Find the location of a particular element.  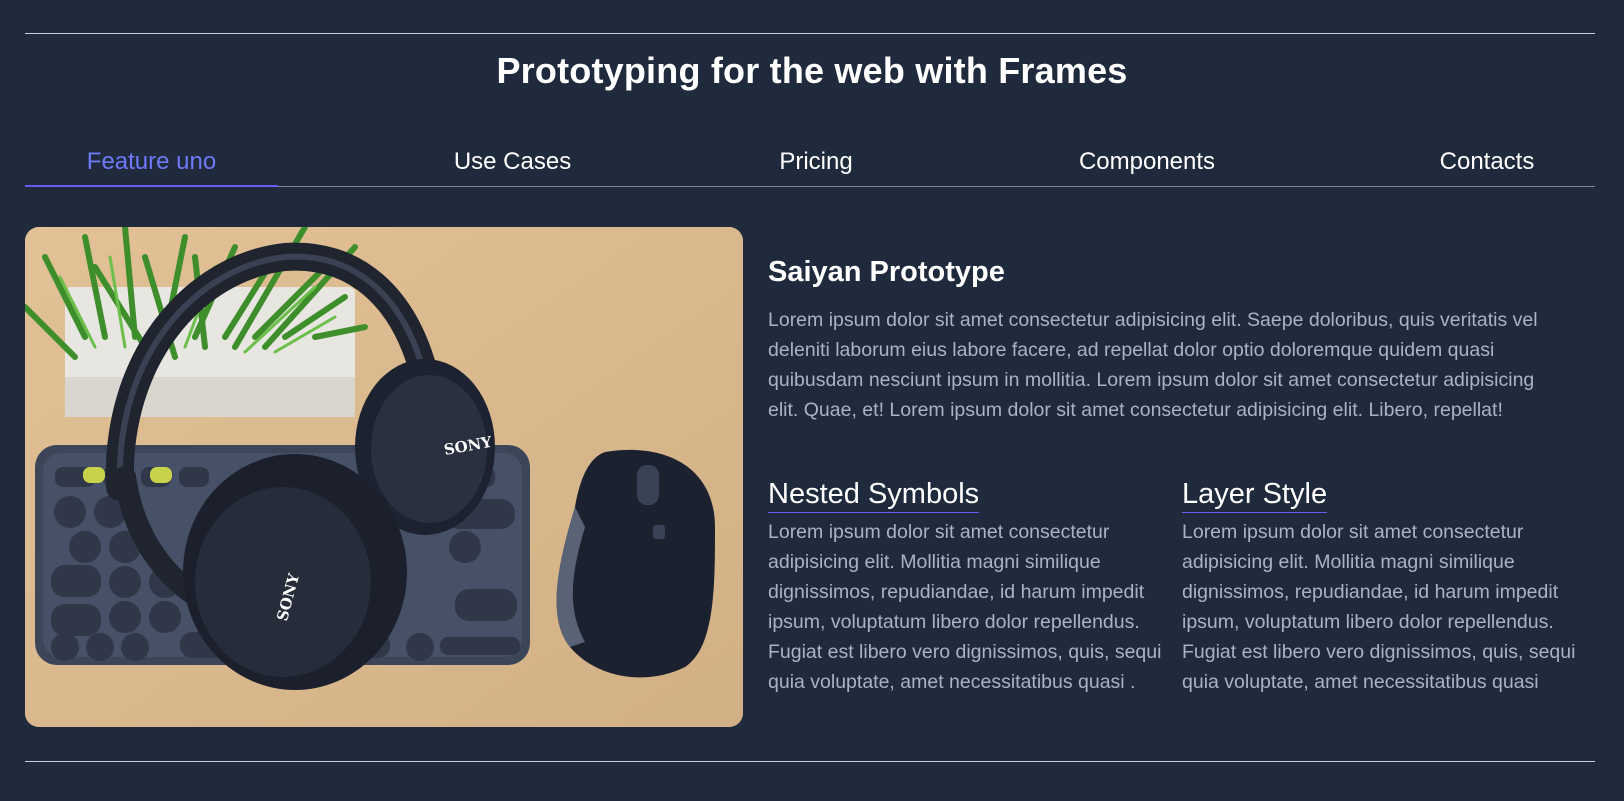

page-title: Prototyping for the web with Frames is located at coordinates (812, 70).